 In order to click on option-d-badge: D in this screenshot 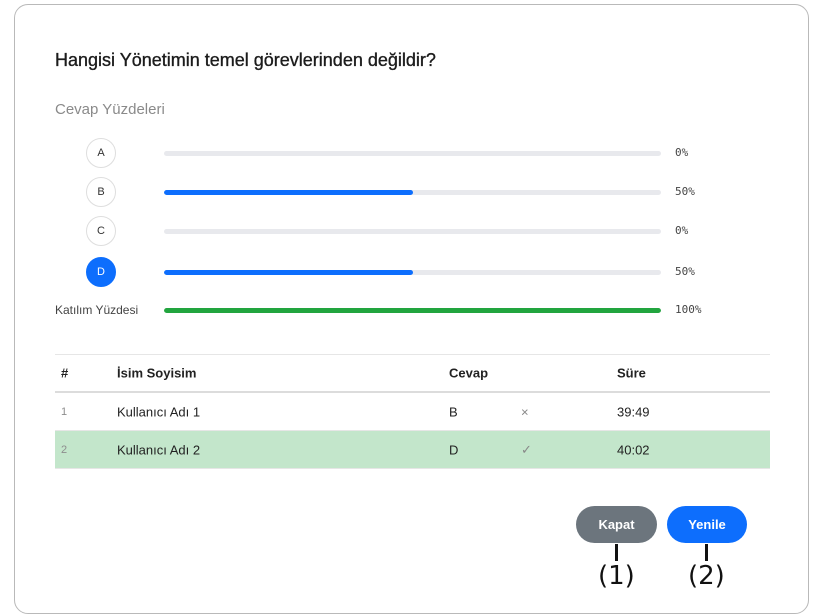, I will do `click(101, 272)`.